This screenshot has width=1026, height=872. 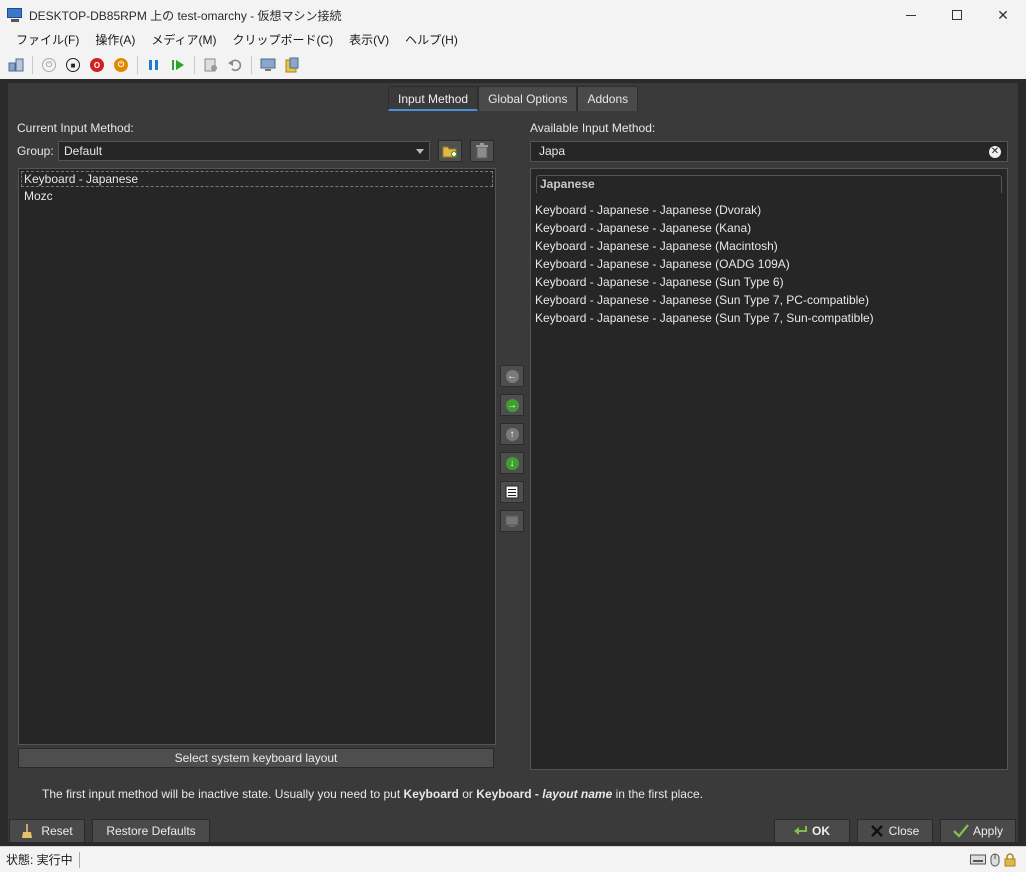 I want to click on restore-defaults-button: Restore Defaults, so click(x=151, y=831).